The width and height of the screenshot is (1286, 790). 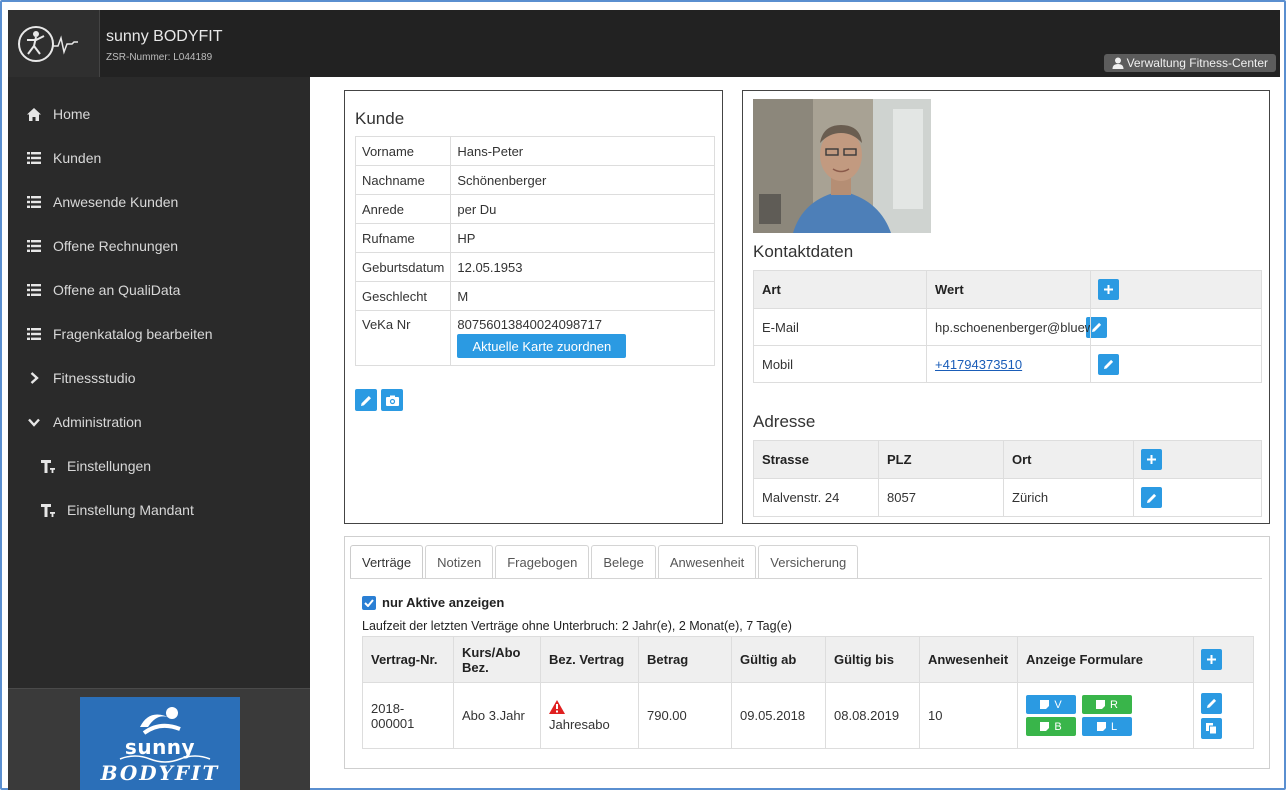 I want to click on contact-type: Mobil, so click(x=840, y=364).